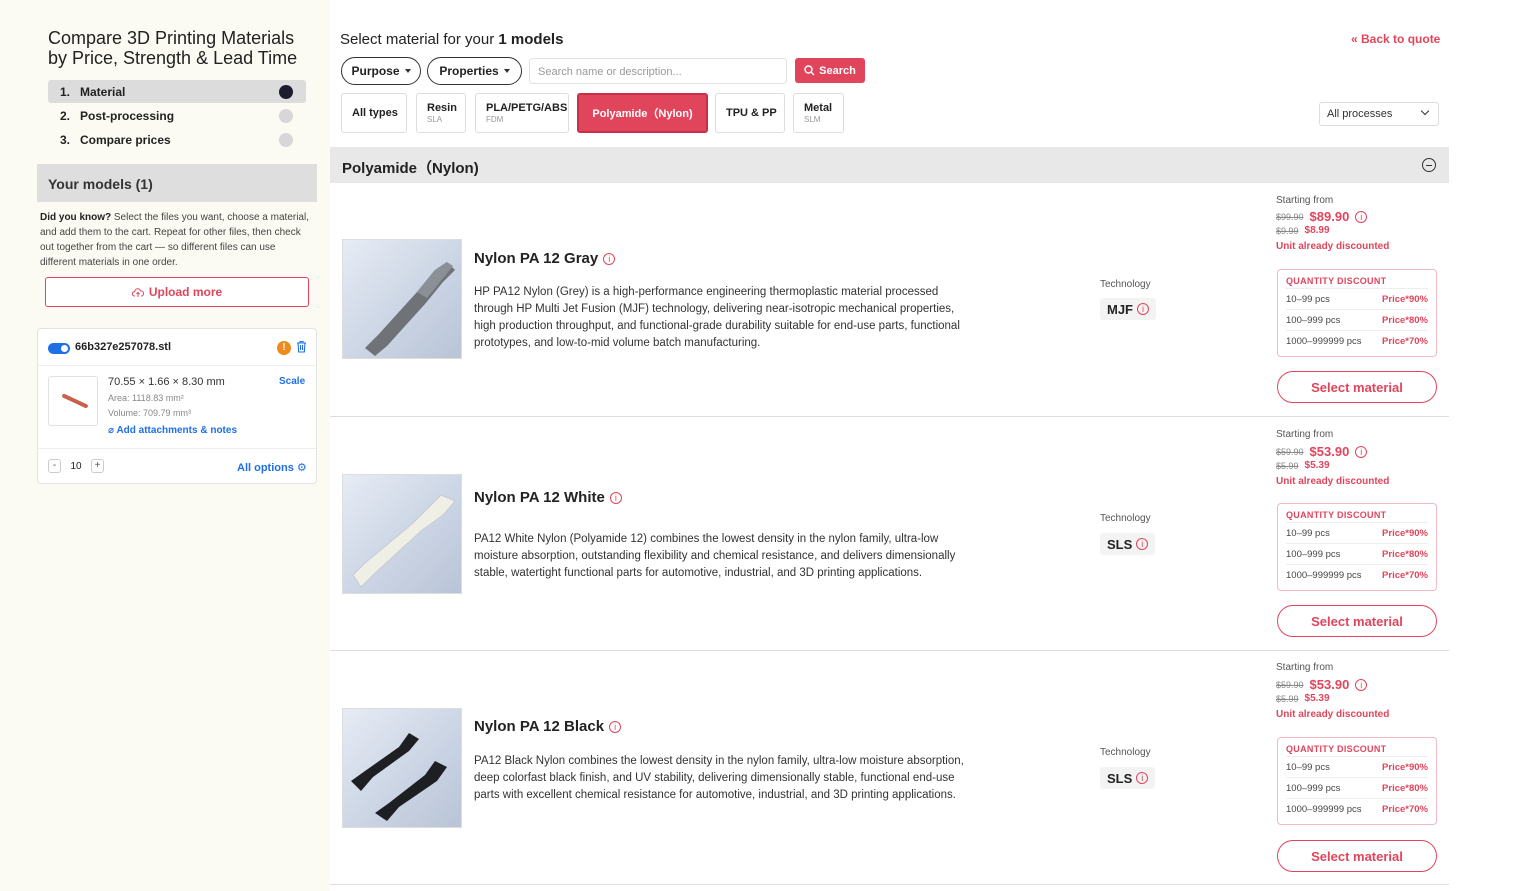 The height and width of the screenshot is (891, 1538). What do you see at coordinates (292, 381) in the screenshot?
I see `scale-link: Scale` at bounding box center [292, 381].